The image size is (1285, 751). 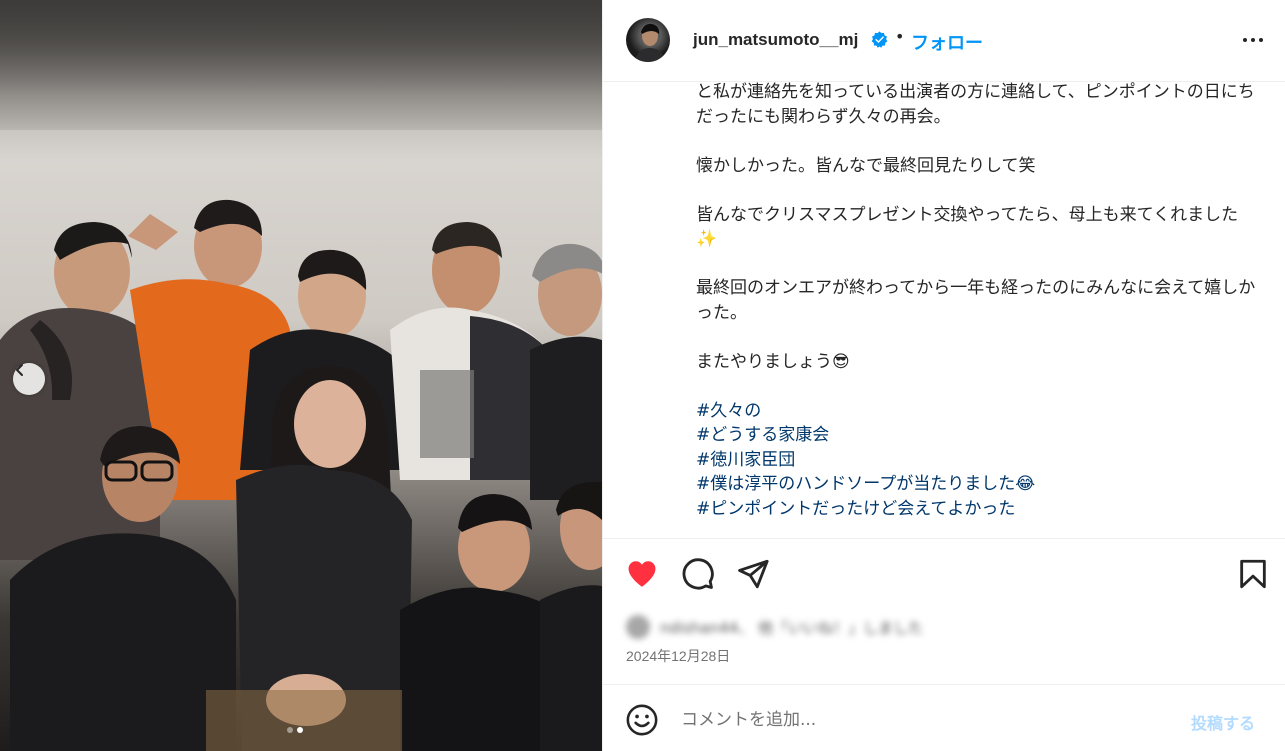 I want to click on carousel-indicator, so click(x=295, y=730).